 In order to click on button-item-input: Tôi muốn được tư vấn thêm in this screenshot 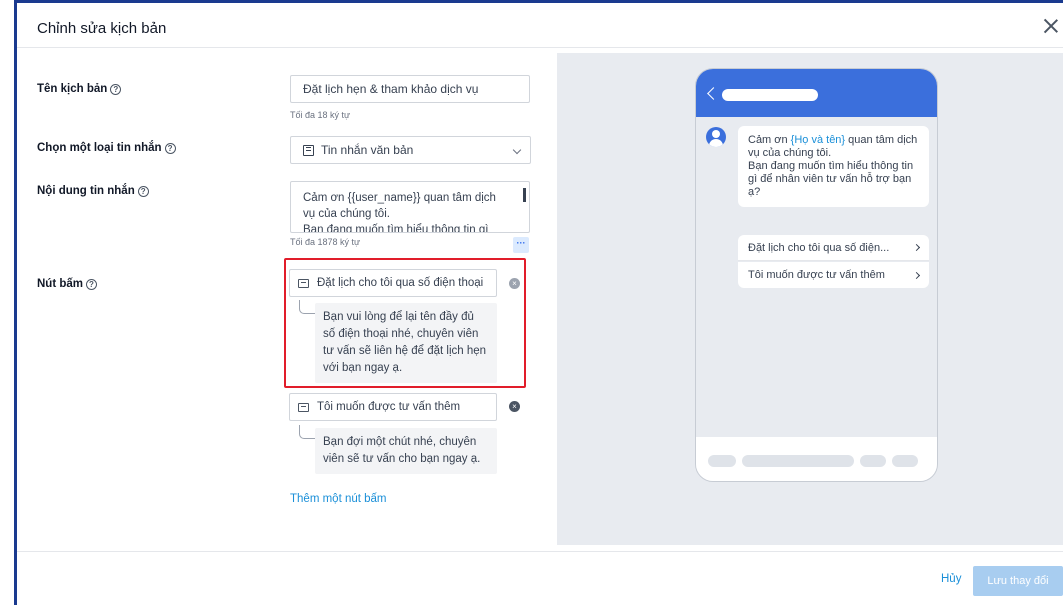, I will do `click(393, 407)`.